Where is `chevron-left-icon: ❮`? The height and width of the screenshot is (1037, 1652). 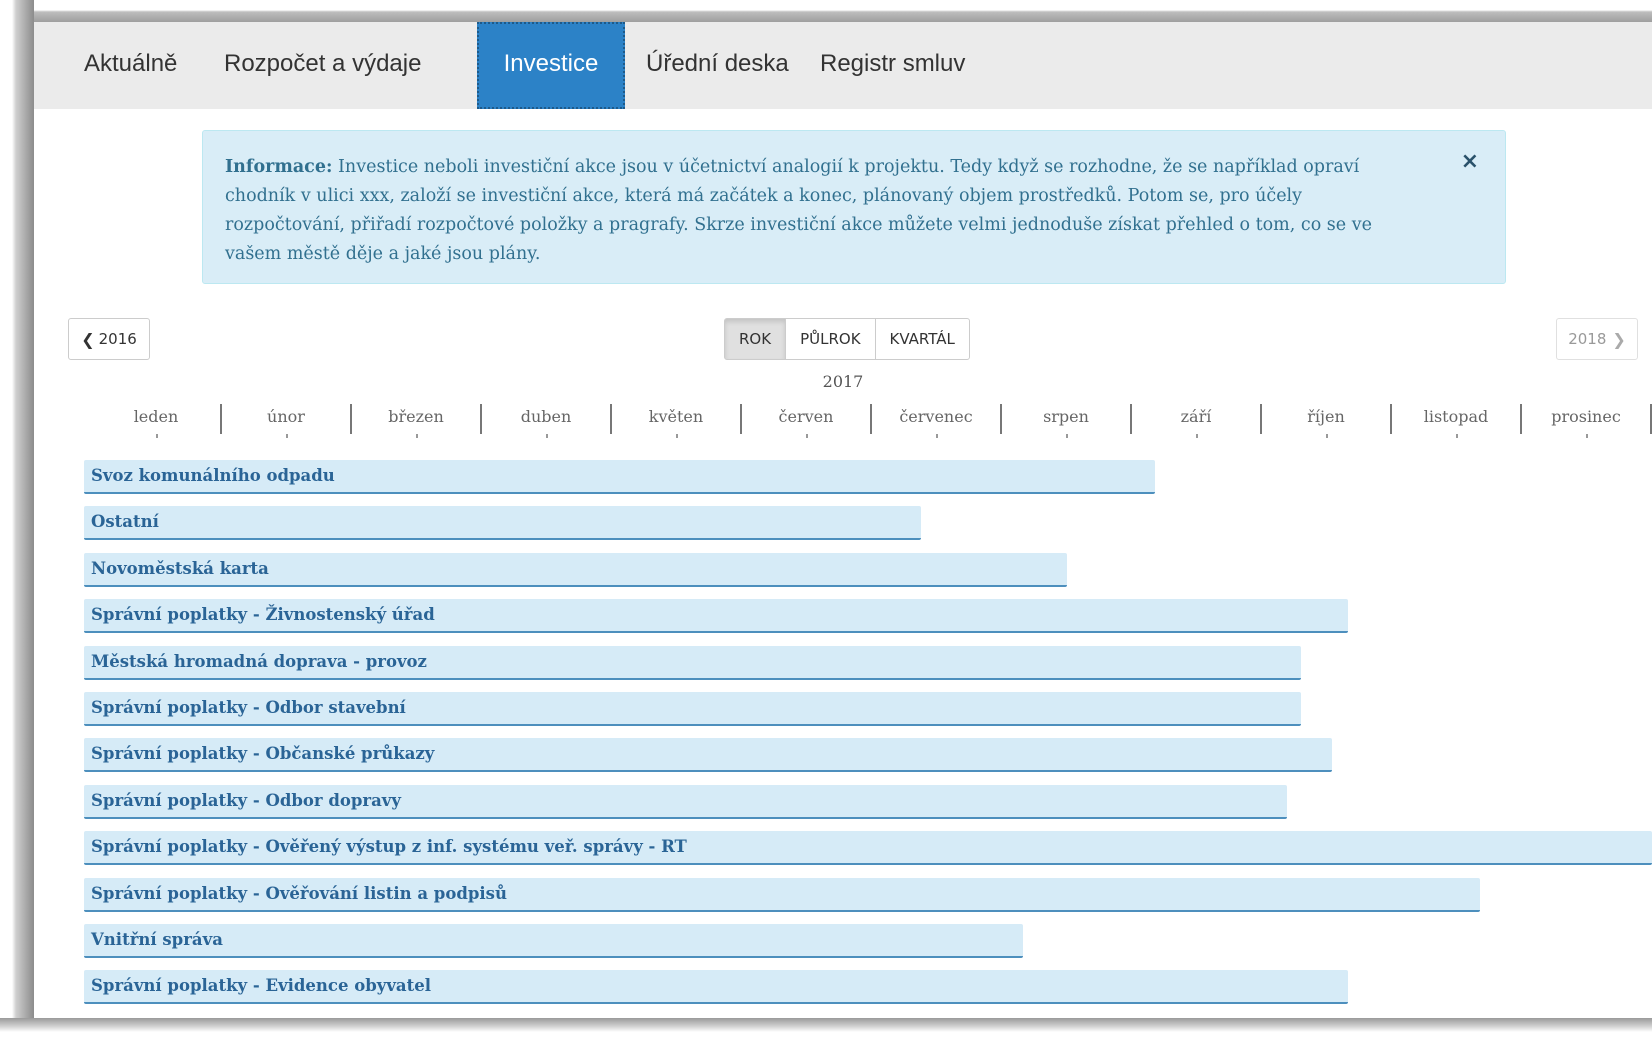
chevron-left-icon: ❮ is located at coordinates (88, 339).